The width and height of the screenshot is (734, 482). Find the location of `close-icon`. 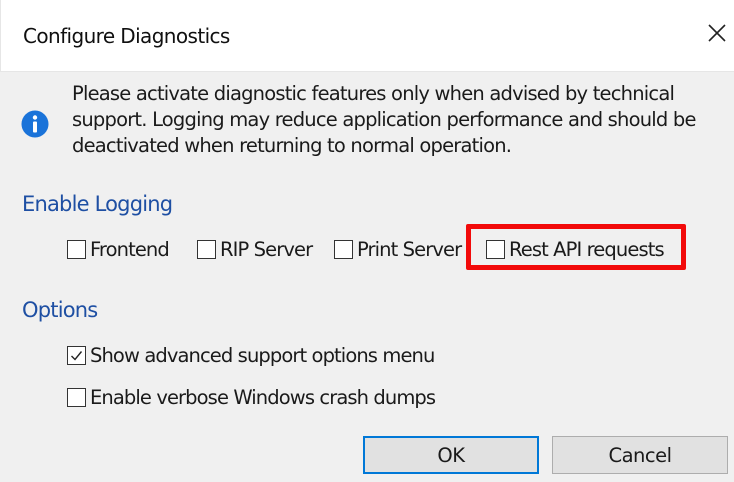

close-icon is located at coordinates (717, 33).